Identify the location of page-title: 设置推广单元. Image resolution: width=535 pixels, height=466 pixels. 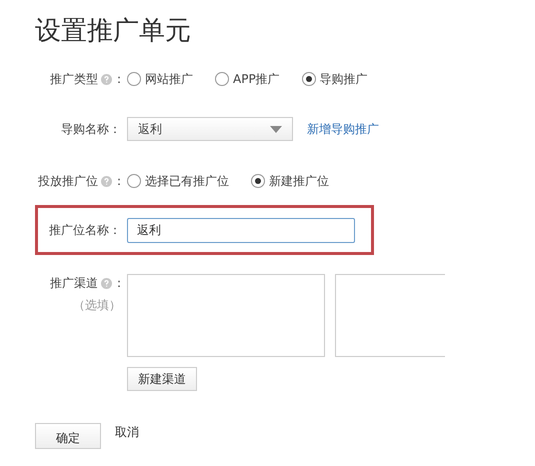
(113, 33).